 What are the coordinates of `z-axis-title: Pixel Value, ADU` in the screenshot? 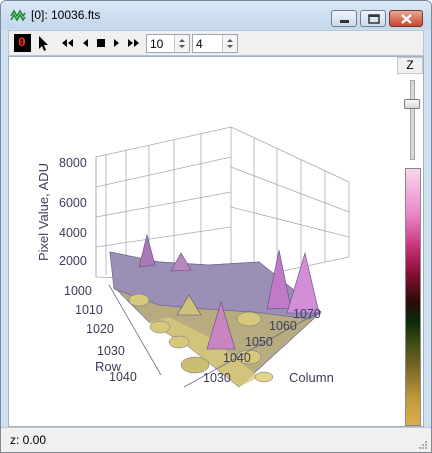 It's located at (43, 212).